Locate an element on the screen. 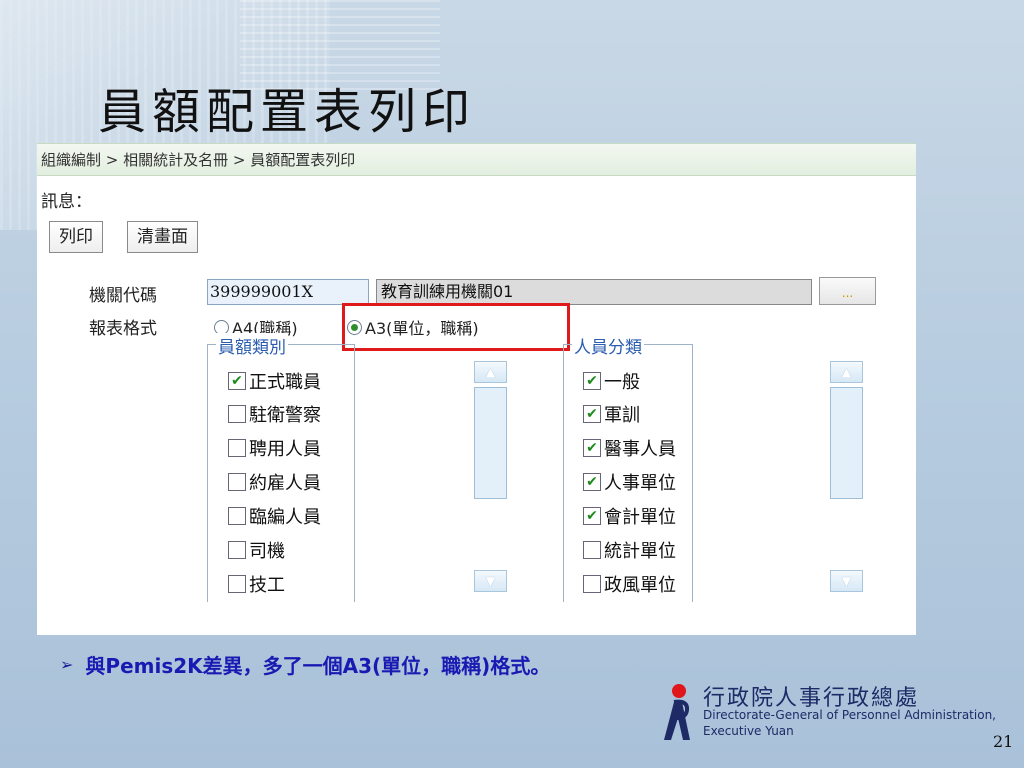  checkbox-label: 統計單位 is located at coordinates (640, 551).